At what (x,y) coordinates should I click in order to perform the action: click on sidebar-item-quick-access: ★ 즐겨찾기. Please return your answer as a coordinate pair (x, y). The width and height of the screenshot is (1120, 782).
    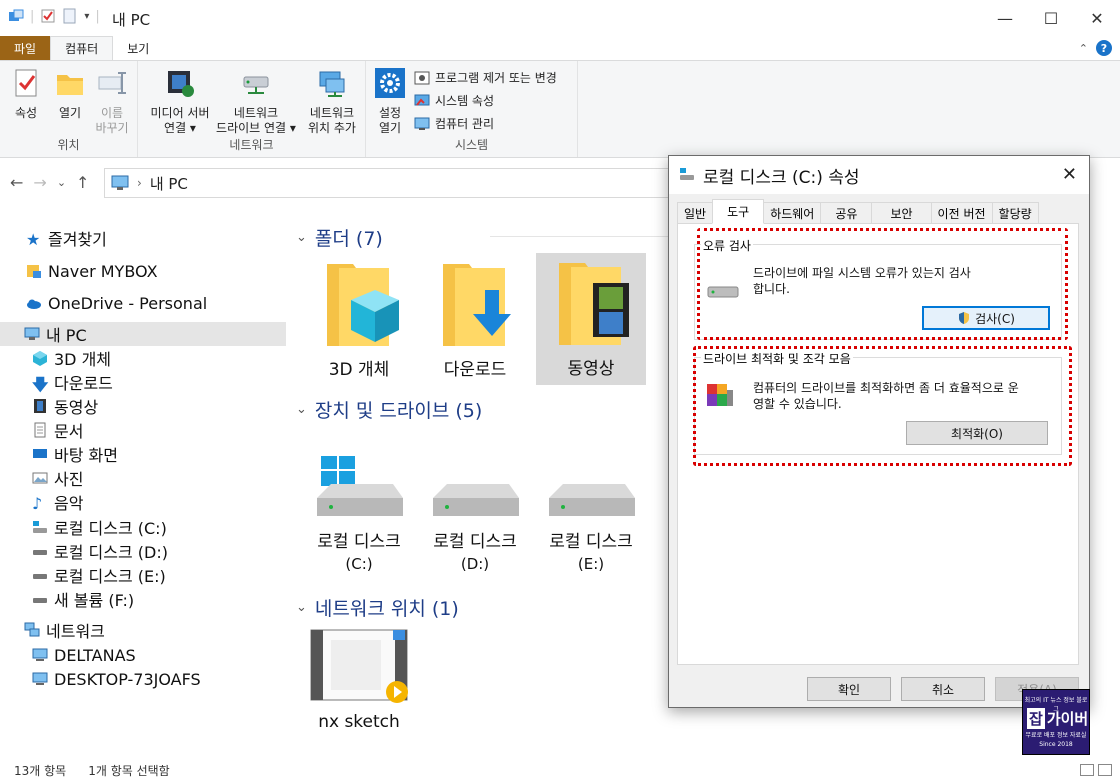
    Looking at the image, I should click on (143, 238).